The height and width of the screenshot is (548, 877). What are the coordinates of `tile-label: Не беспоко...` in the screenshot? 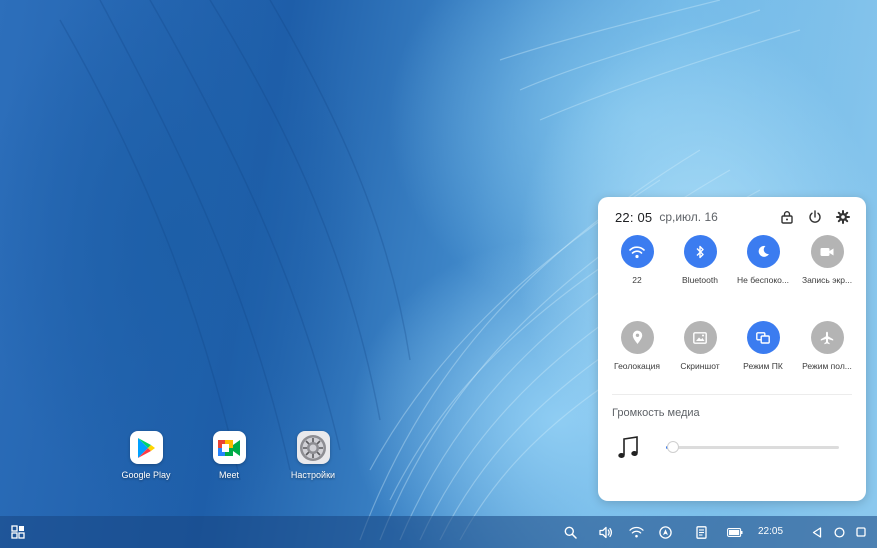 It's located at (763, 280).